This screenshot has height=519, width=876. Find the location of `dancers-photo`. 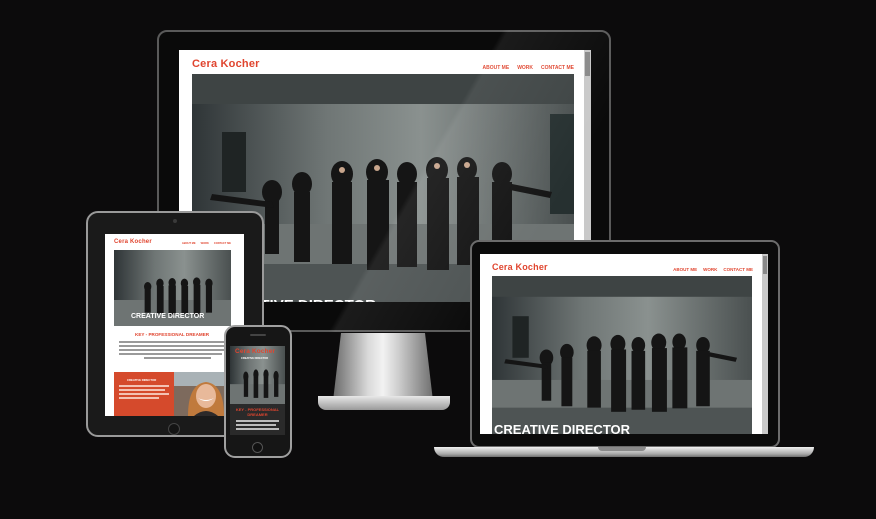

dancers-photo is located at coordinates (622, 355).